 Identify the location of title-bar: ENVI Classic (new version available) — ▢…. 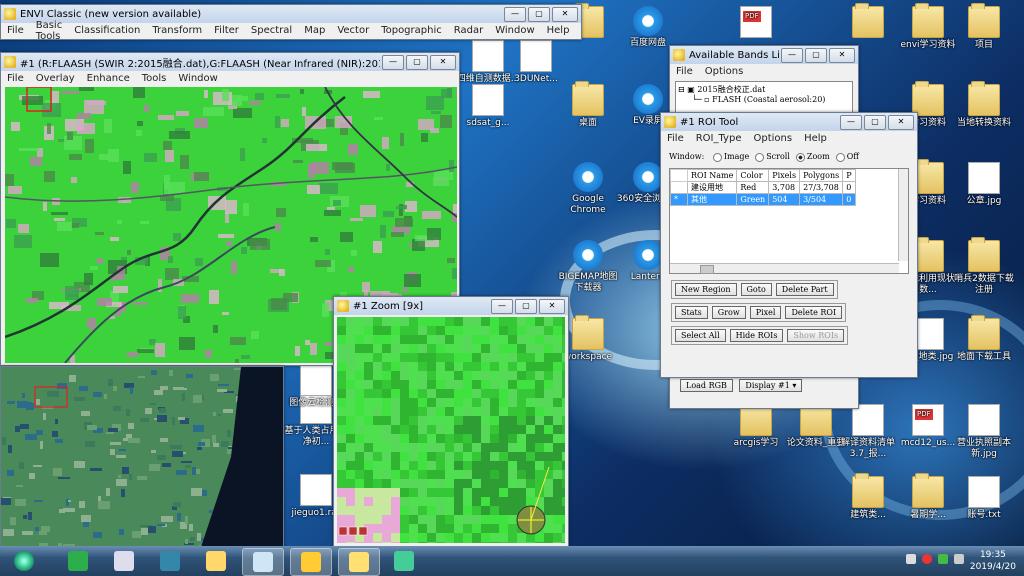
(291, 14).